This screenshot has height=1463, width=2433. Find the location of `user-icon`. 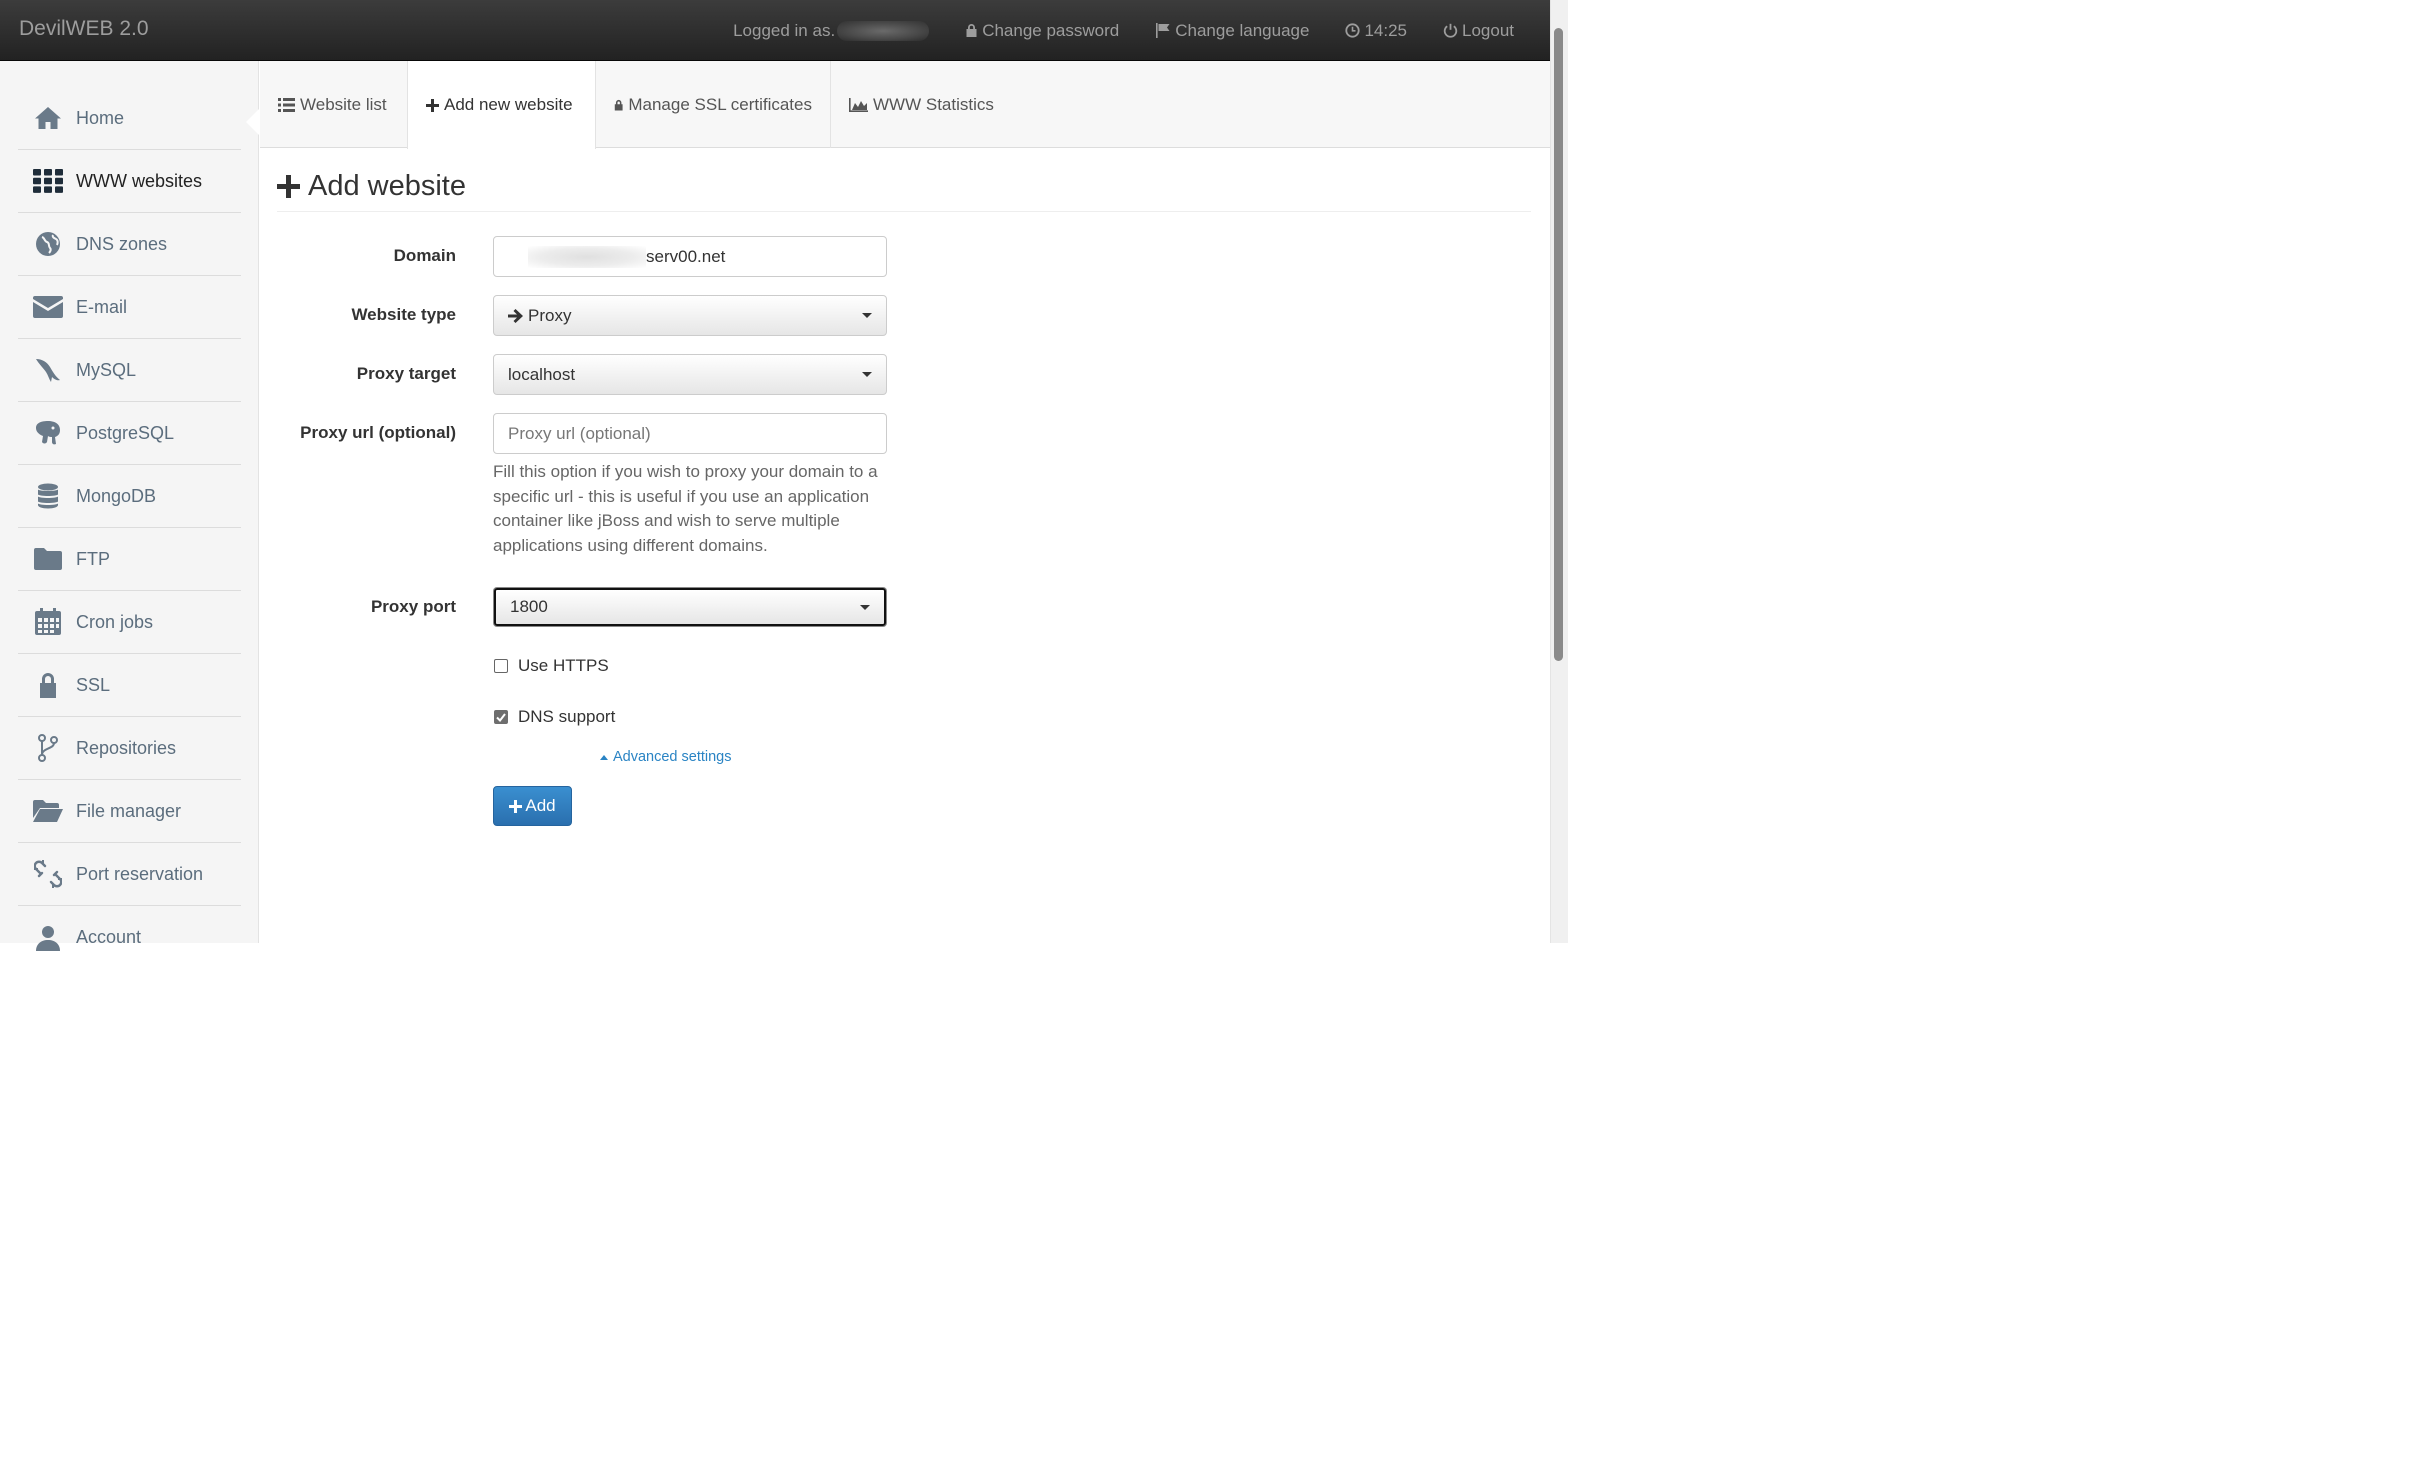

user-icon is located at coordinates (47, 937).